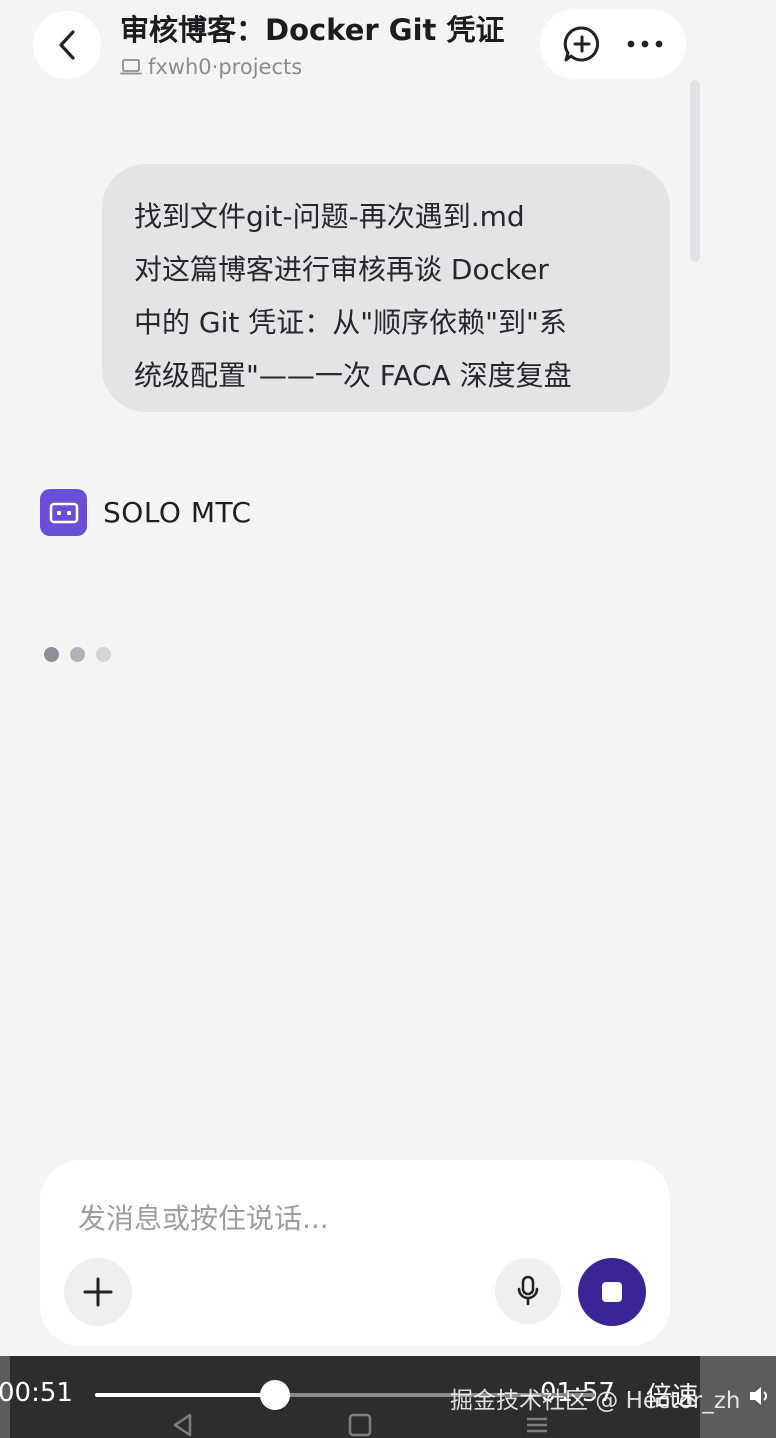 This screenshot has width=776, height=1438. I want to click on system-navigation-bar, so click(360, 1425).